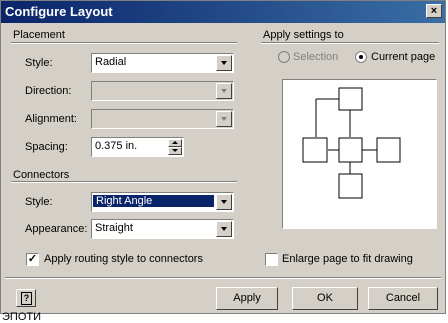 The height and width of the screenshot is (323, 448). What do you see at coordinates (59, 11) in the screenshot?
I see `dialog-title: Configure Layout` at bounding box center [59, 11].